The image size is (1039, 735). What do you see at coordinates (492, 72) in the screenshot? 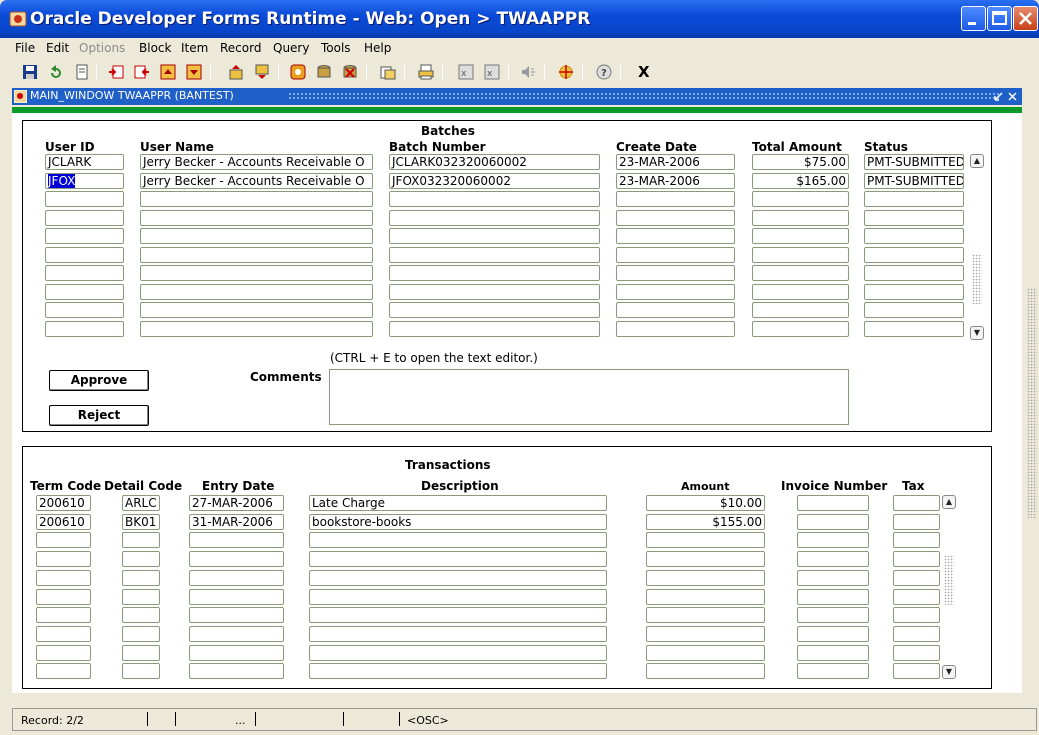
I see `edit-icon: x` at bounding box center [492, 72].